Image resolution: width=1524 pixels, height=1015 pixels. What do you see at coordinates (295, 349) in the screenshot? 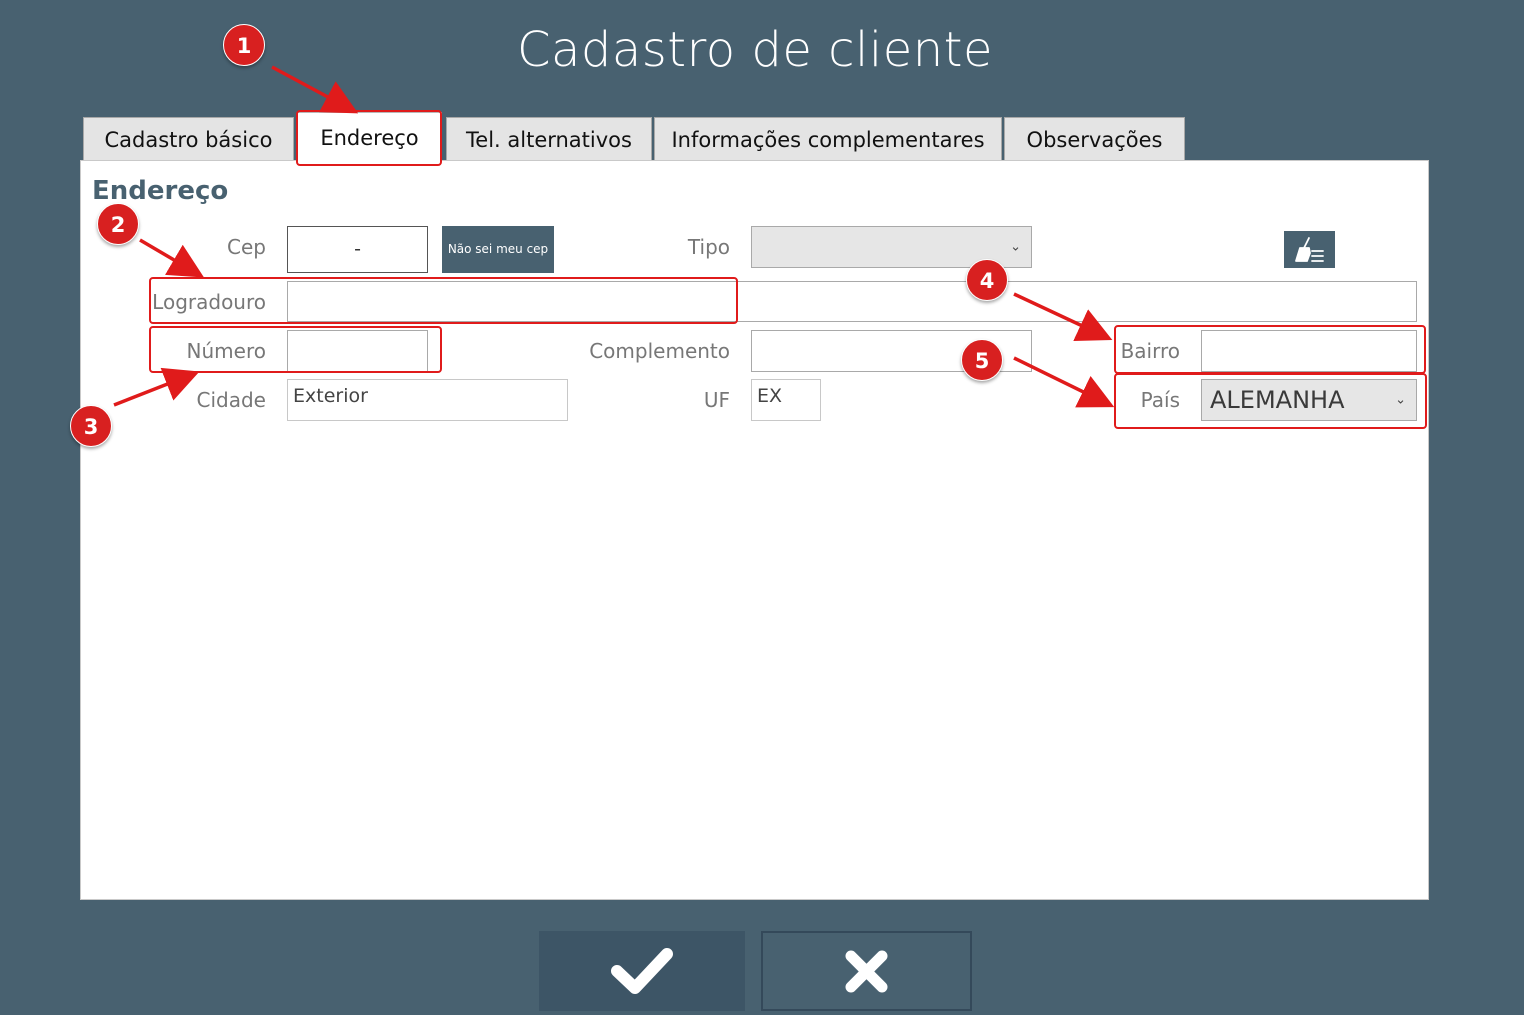
I see `highlight-numero` at bounding box center [295, 349].